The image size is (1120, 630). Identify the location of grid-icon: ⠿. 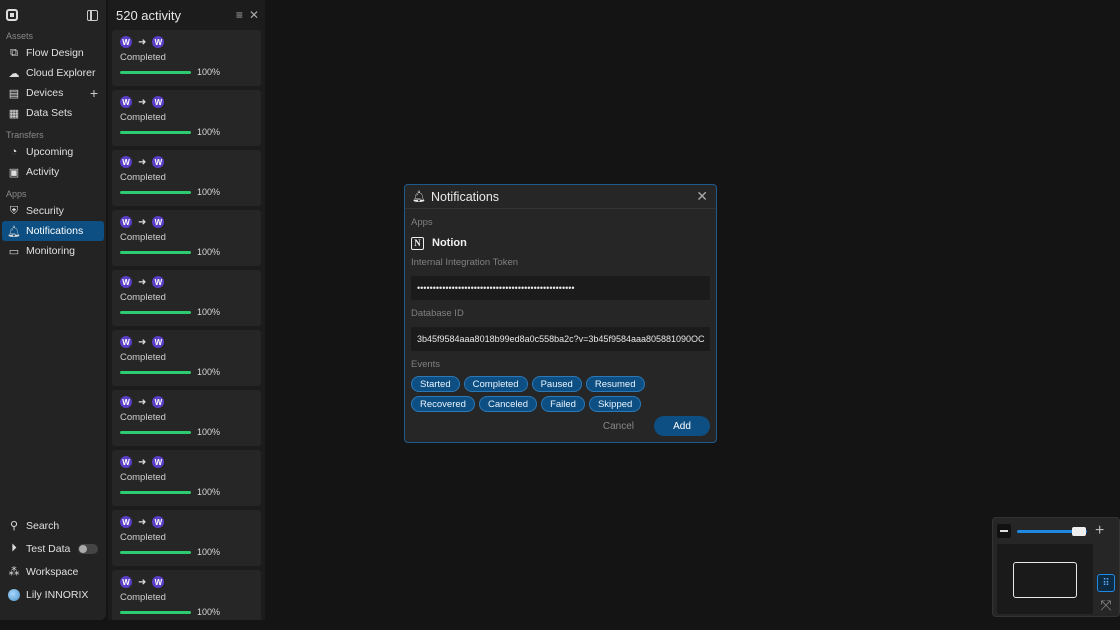
(1106, 583).